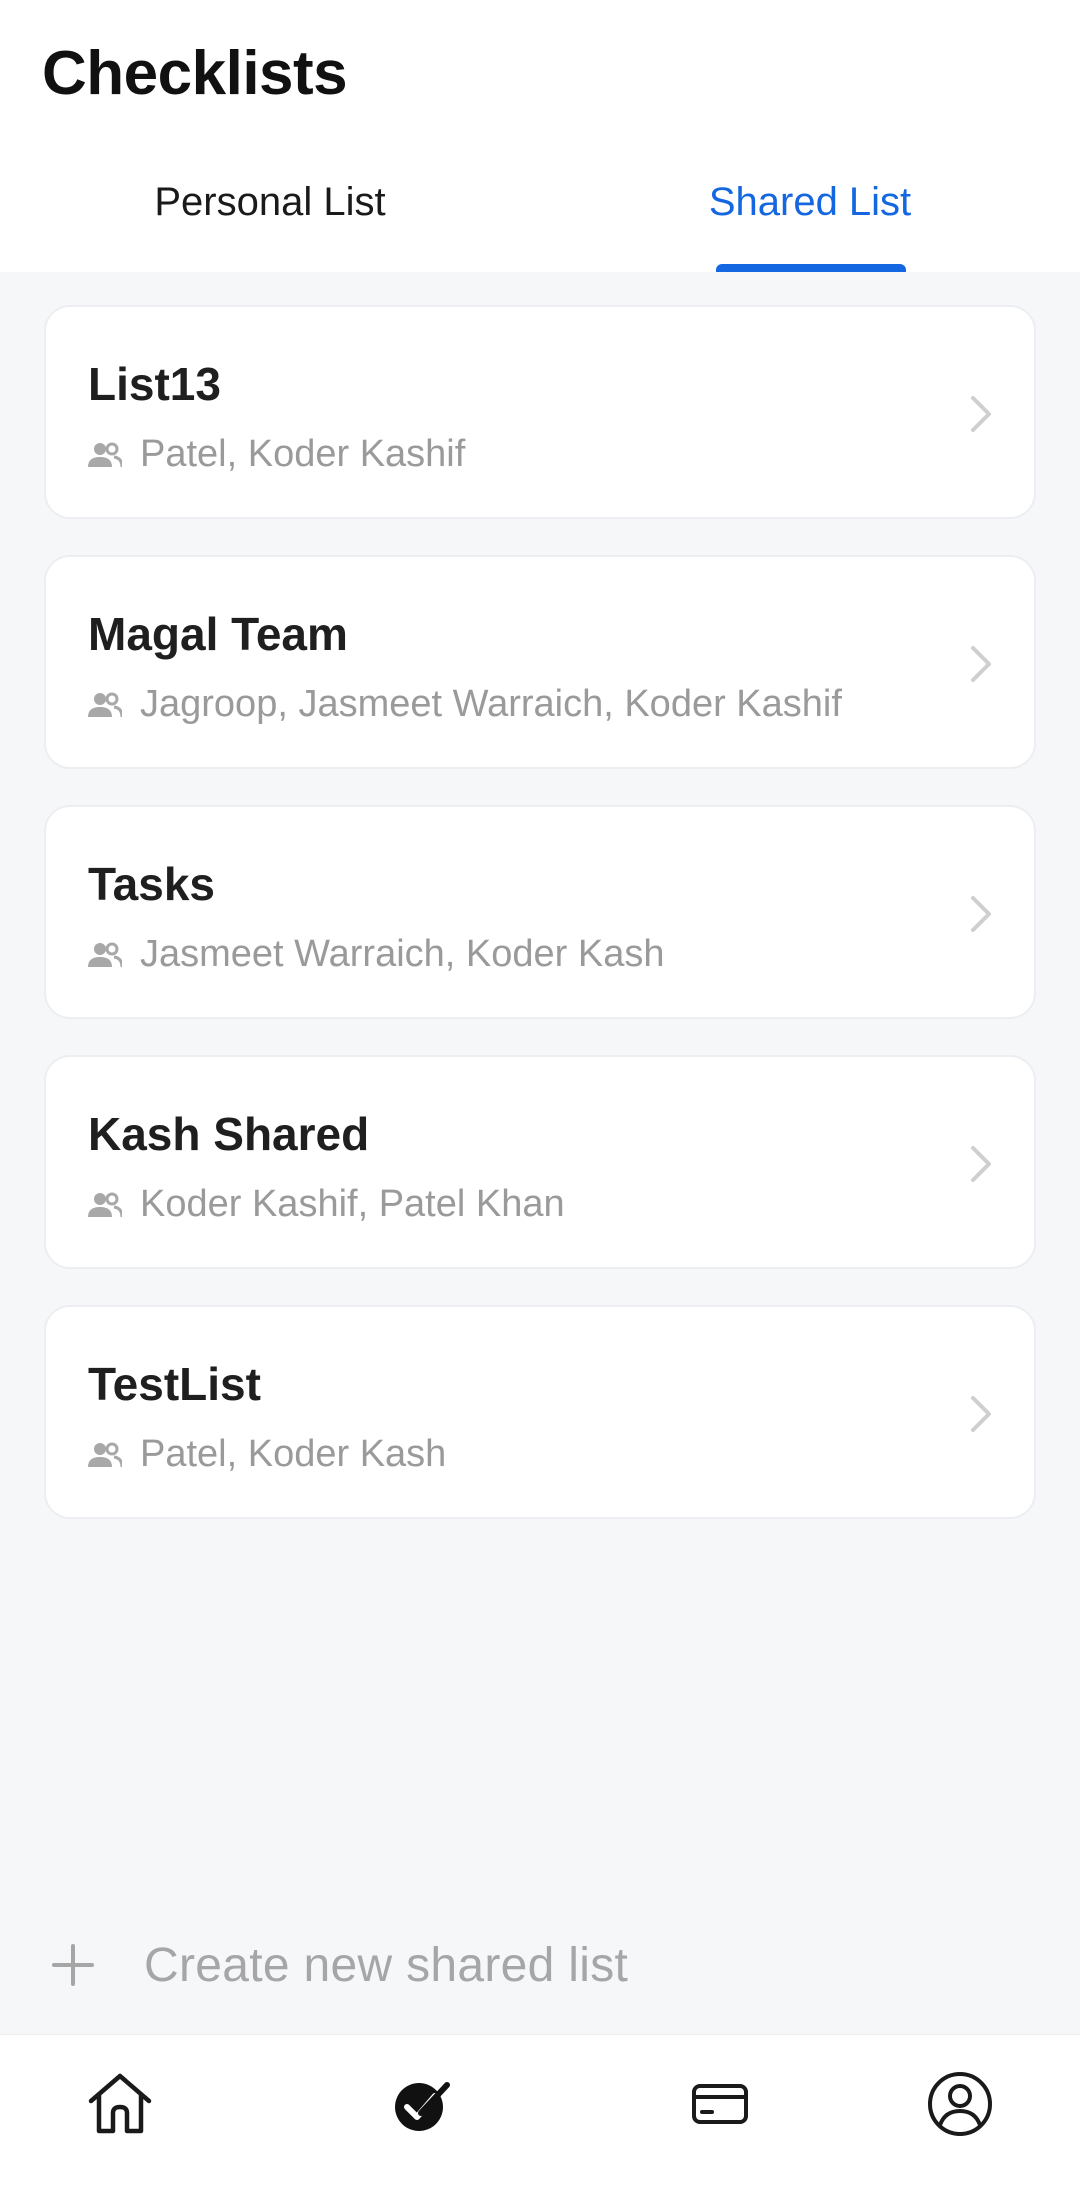  I want to click on list-name: List13, so click(154, 384).